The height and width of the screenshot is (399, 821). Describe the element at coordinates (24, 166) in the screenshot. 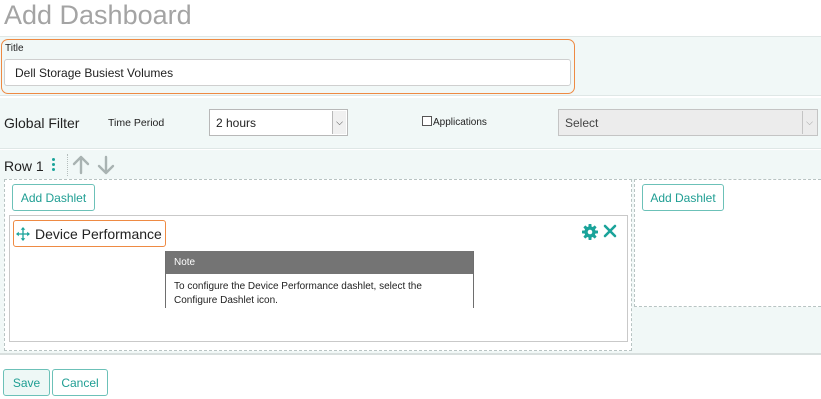

I see `row-label: Row 1` at that location.